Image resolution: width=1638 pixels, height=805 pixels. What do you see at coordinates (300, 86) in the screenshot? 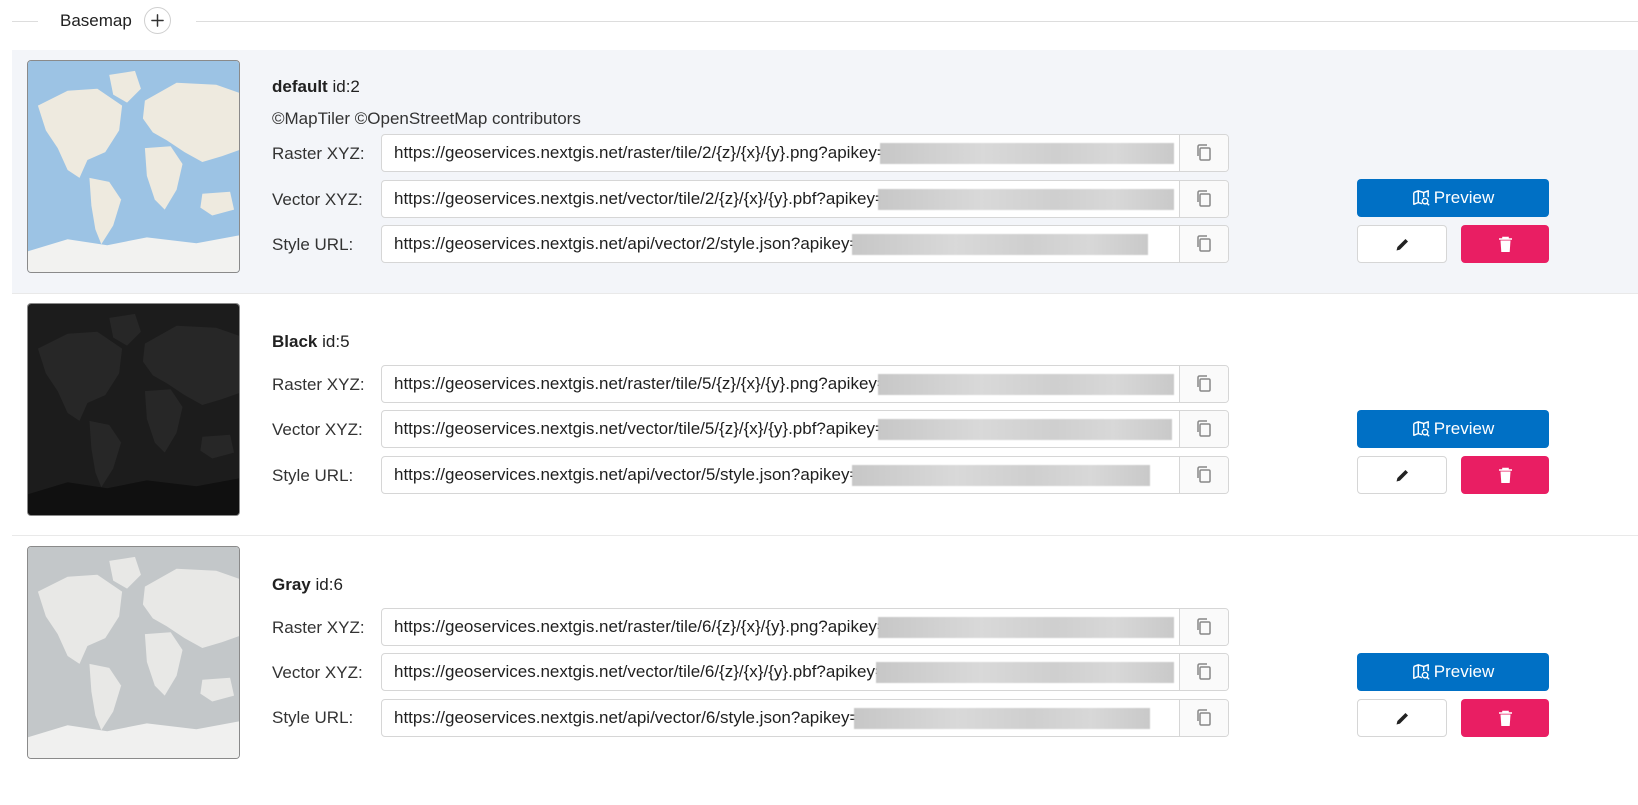
I see `basemap-name: default` at bounding box center [300, 86].